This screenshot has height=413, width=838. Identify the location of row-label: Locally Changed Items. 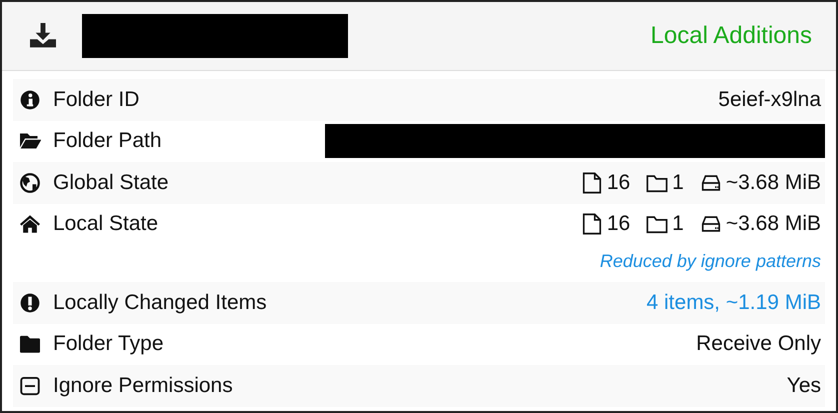
(160, 302).